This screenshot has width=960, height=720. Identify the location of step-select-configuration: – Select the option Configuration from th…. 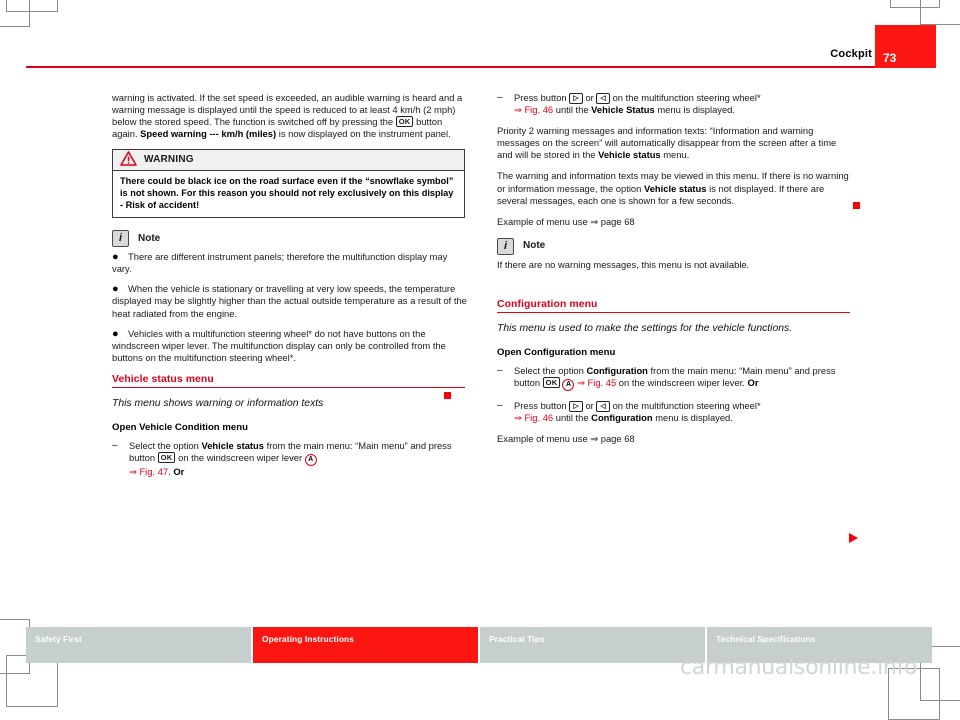
(674, 378).